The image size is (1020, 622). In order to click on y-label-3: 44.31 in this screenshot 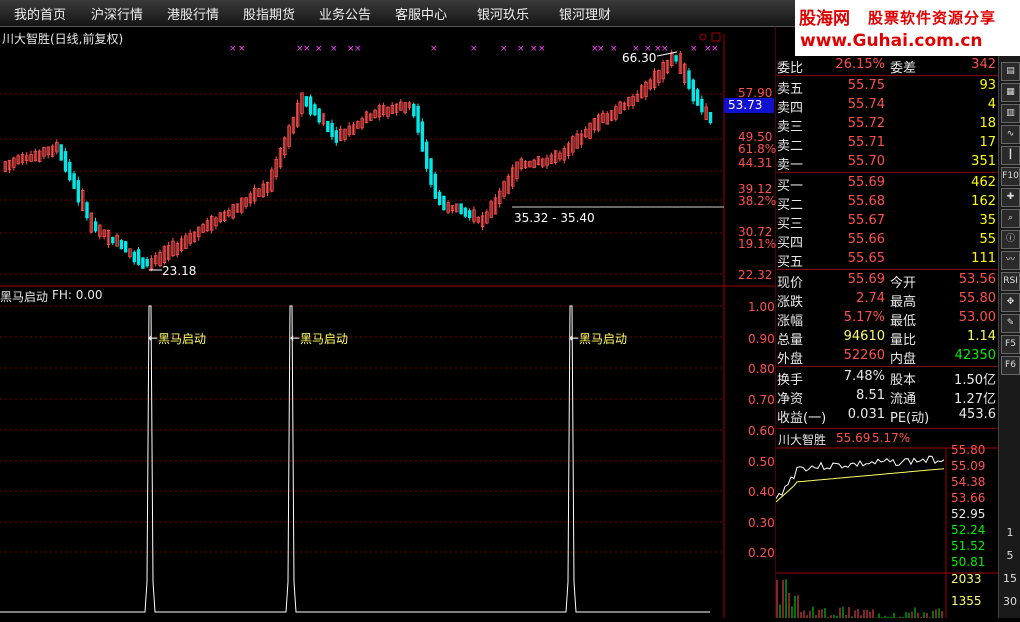, I will do `click(755, 163)`.